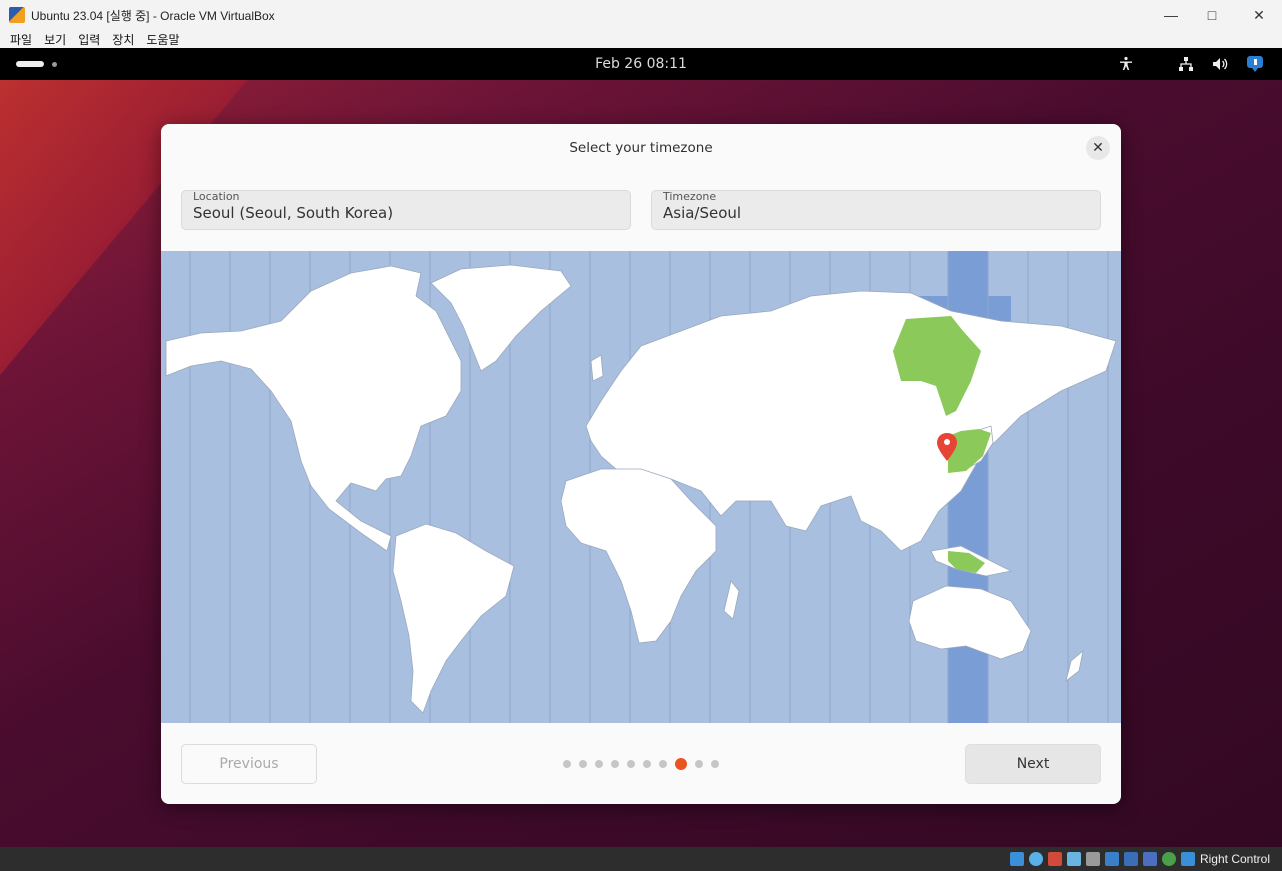 The image size is (1282, 871). What do you see at coordinates (293, 213) in the screenshot?
I see `location-value: Seoul (Seoul, South Korea)` at bounding box center [293, 213].